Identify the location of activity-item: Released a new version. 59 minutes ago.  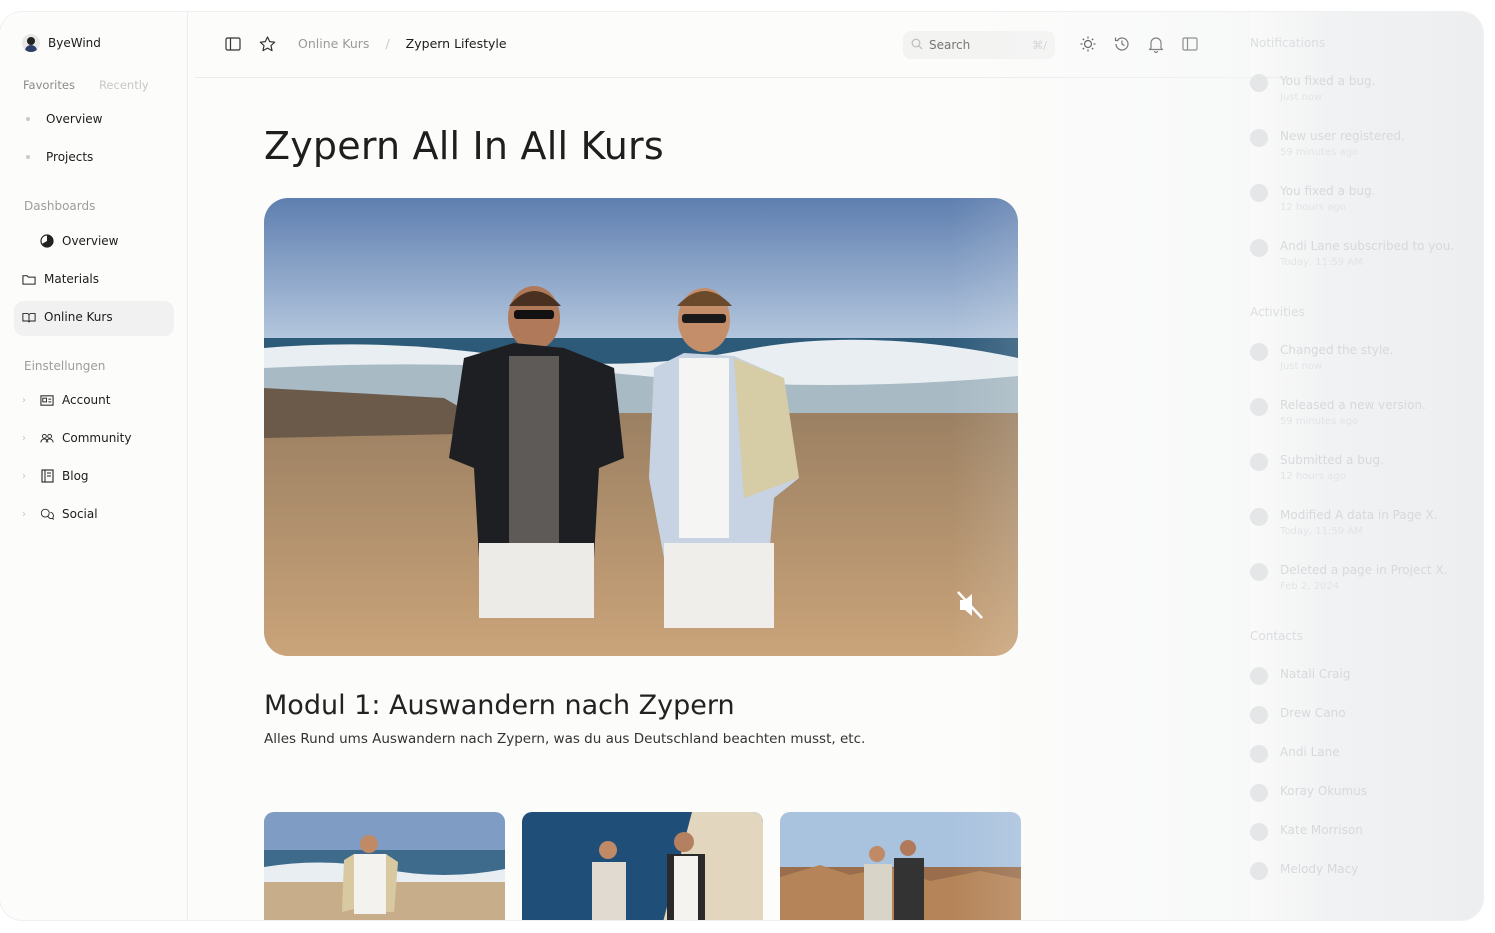
(1338, 412).